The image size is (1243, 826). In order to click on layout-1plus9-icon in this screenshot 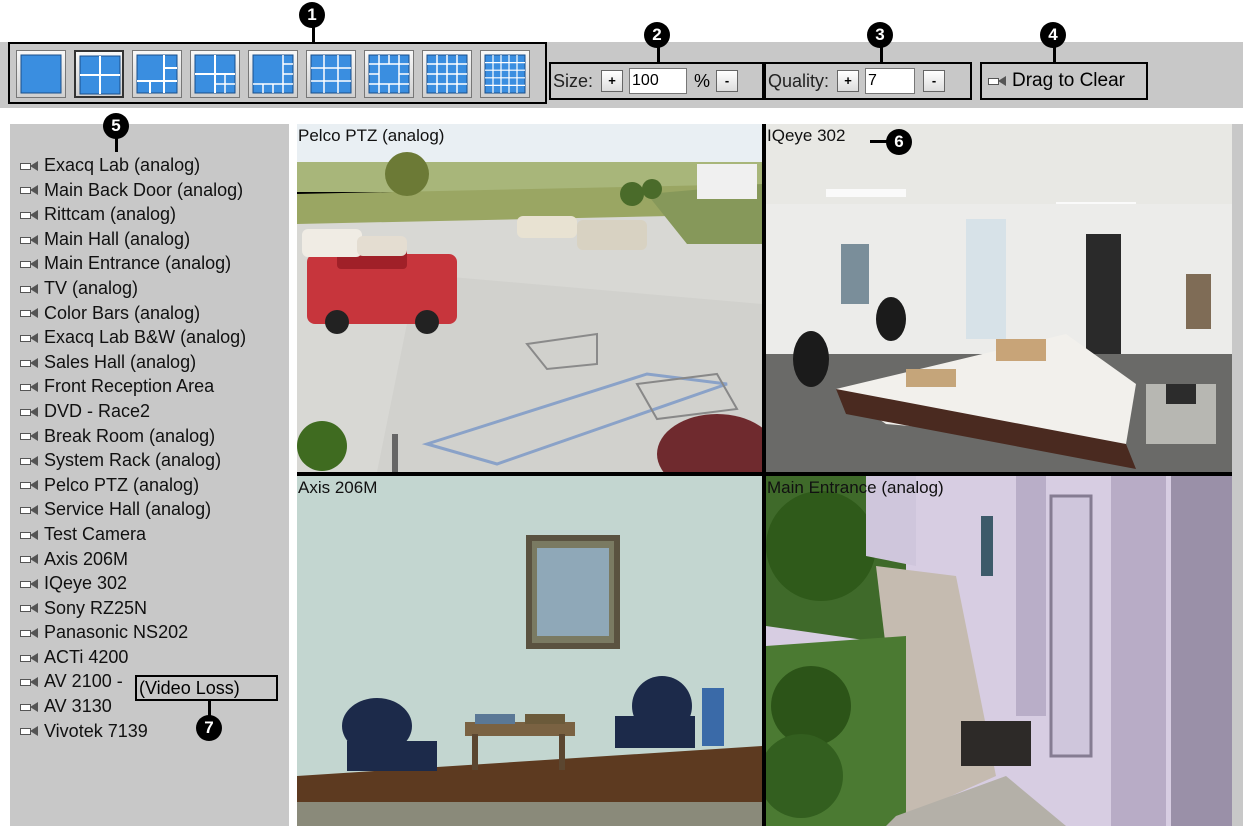, I will do `click(273, 74)`.